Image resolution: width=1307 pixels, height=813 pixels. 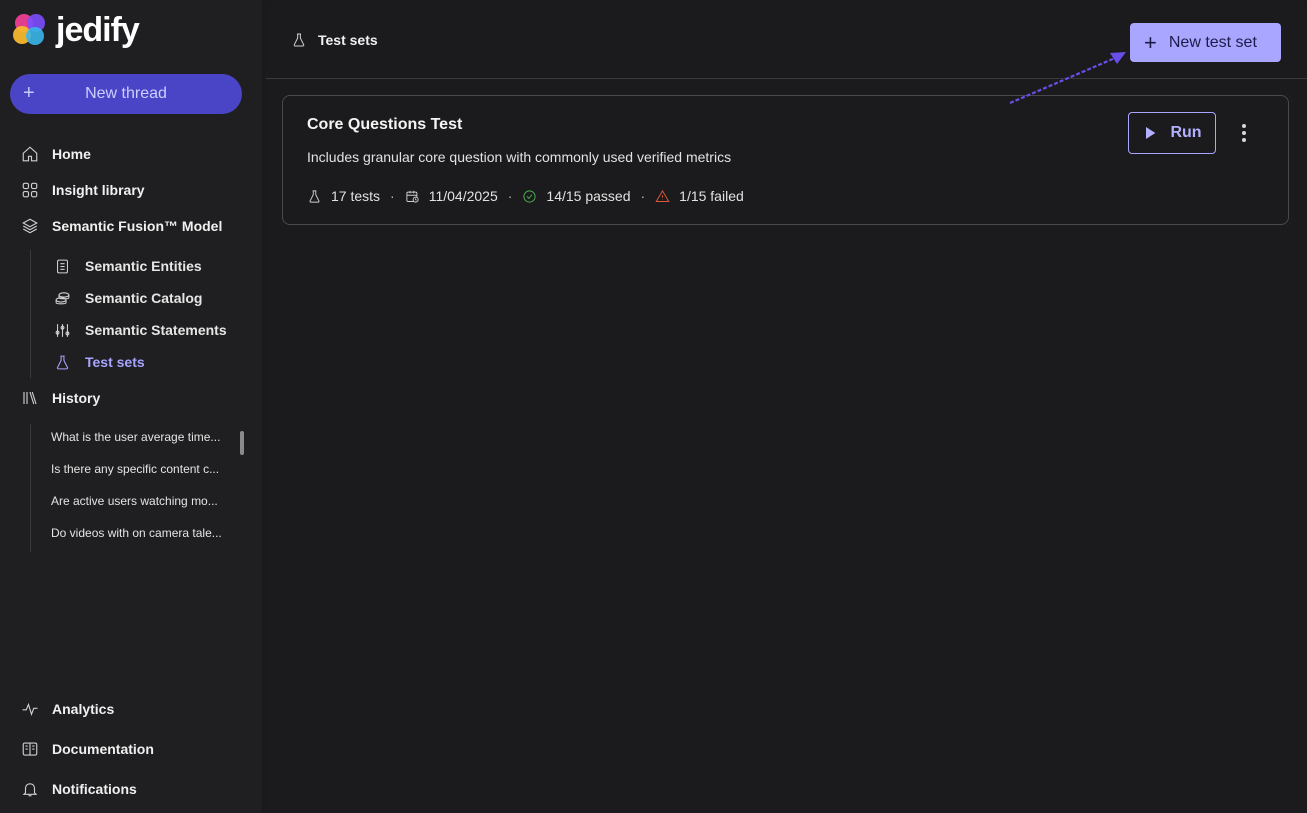 I want to click on nav-semantic-fusion: Semantic Fusion™ Model, so click(x=121, y=226).